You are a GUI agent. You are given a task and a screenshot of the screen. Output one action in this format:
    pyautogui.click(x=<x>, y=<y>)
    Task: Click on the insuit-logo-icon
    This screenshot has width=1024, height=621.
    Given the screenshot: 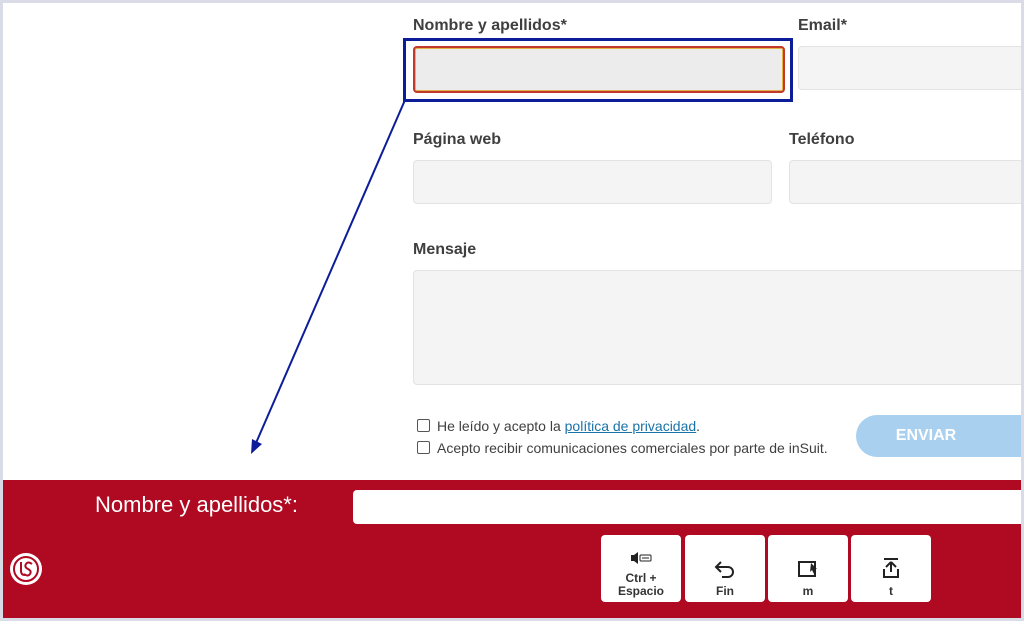 What is the action you would take?
    pyautogui.click(x=26, y=569)
    